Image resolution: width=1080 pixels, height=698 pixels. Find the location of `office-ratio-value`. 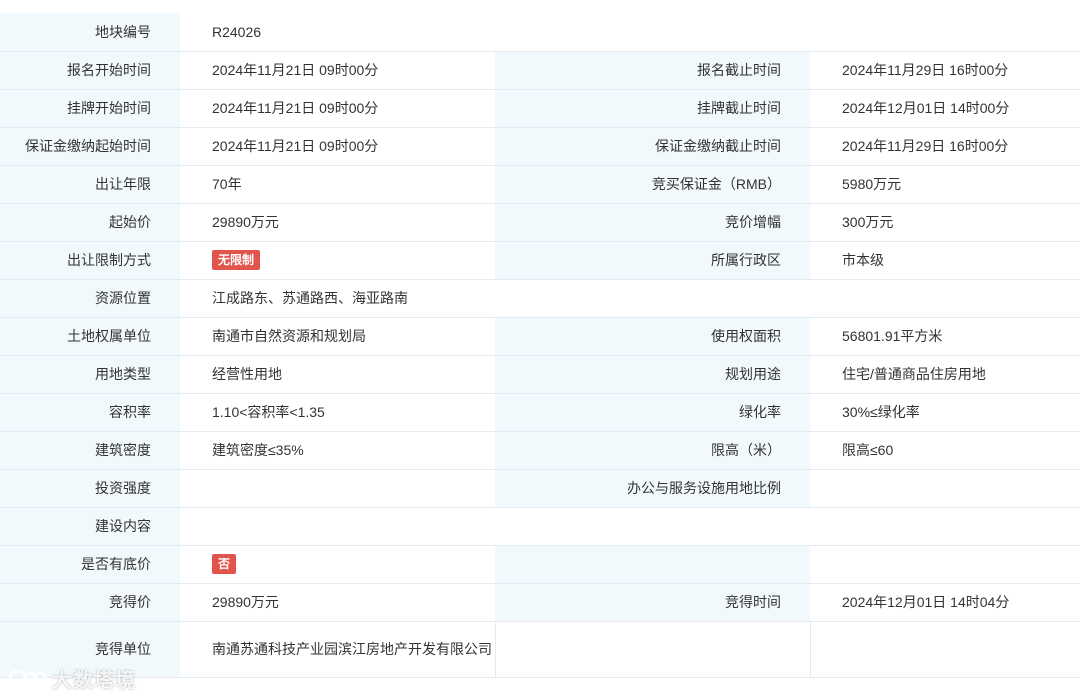

office-ratio-value is located at coordinates (945, 488).